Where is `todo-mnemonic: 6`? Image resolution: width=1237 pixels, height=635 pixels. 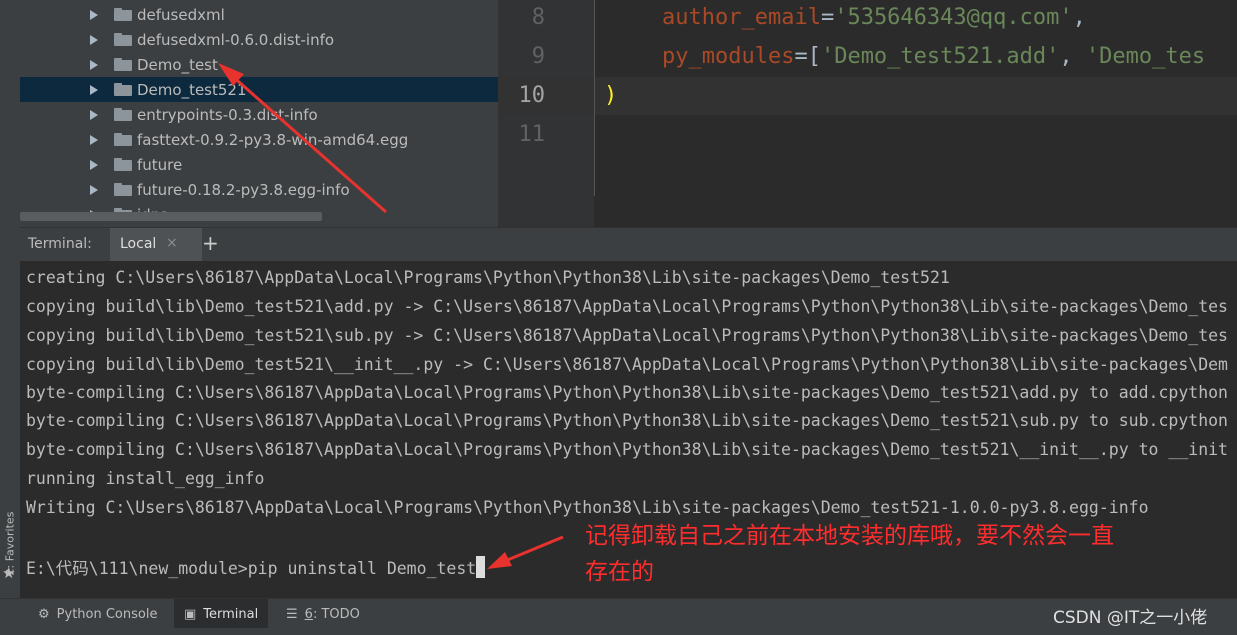
todo-mnemonic: 6 is located at coordinates (308, 614).